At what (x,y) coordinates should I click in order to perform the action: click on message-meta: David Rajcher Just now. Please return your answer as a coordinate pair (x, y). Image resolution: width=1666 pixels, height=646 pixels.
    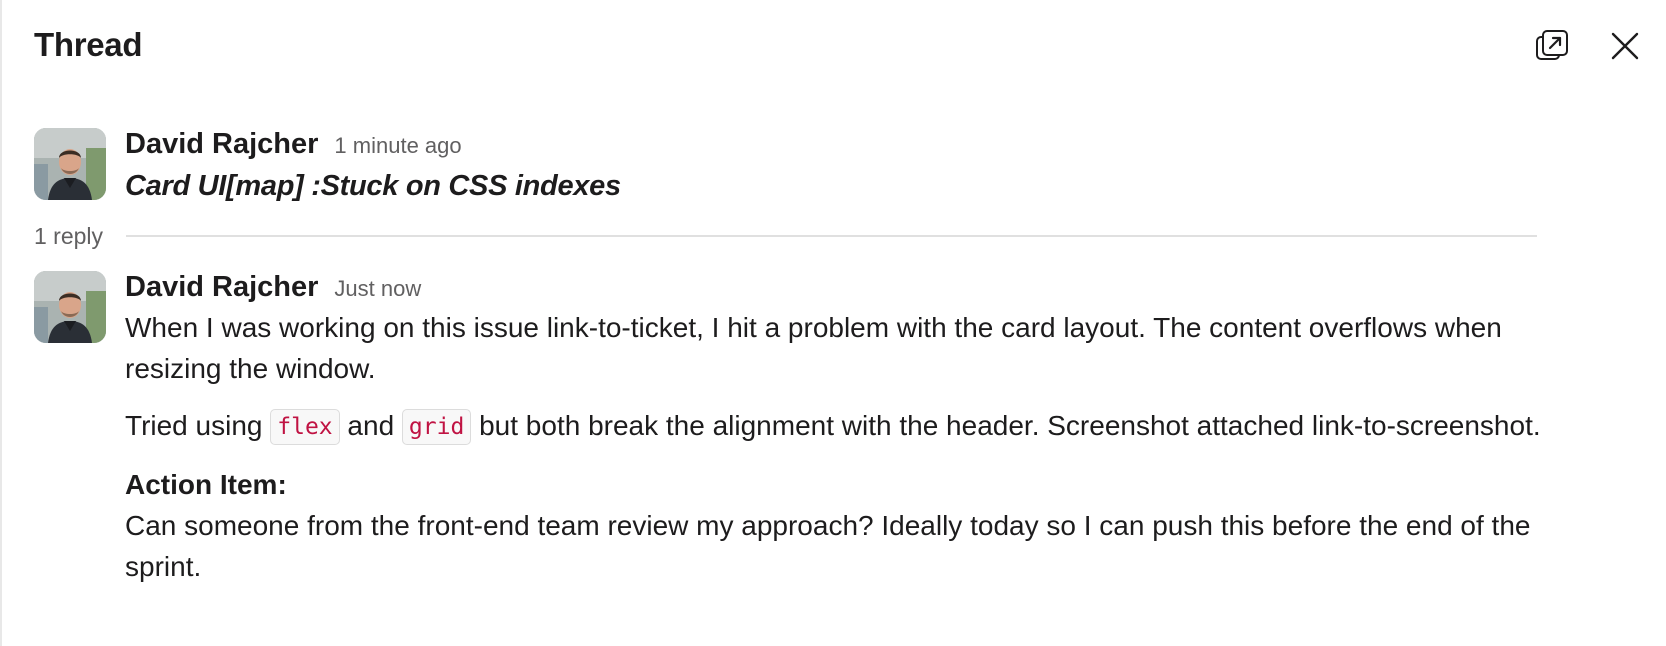
    Looking at the image, I should click on (855, 289).